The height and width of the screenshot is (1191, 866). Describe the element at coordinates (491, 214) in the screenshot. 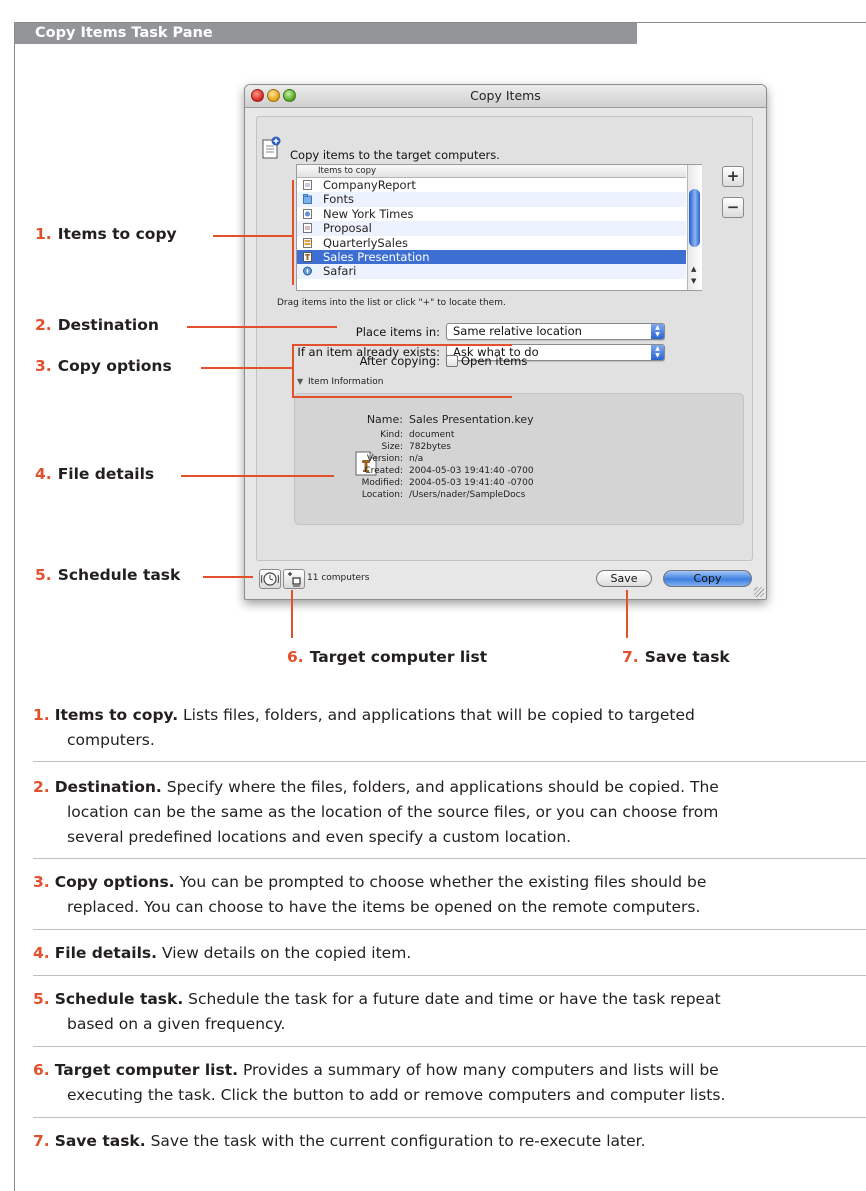

I see `list-item: New York Times` at that location.